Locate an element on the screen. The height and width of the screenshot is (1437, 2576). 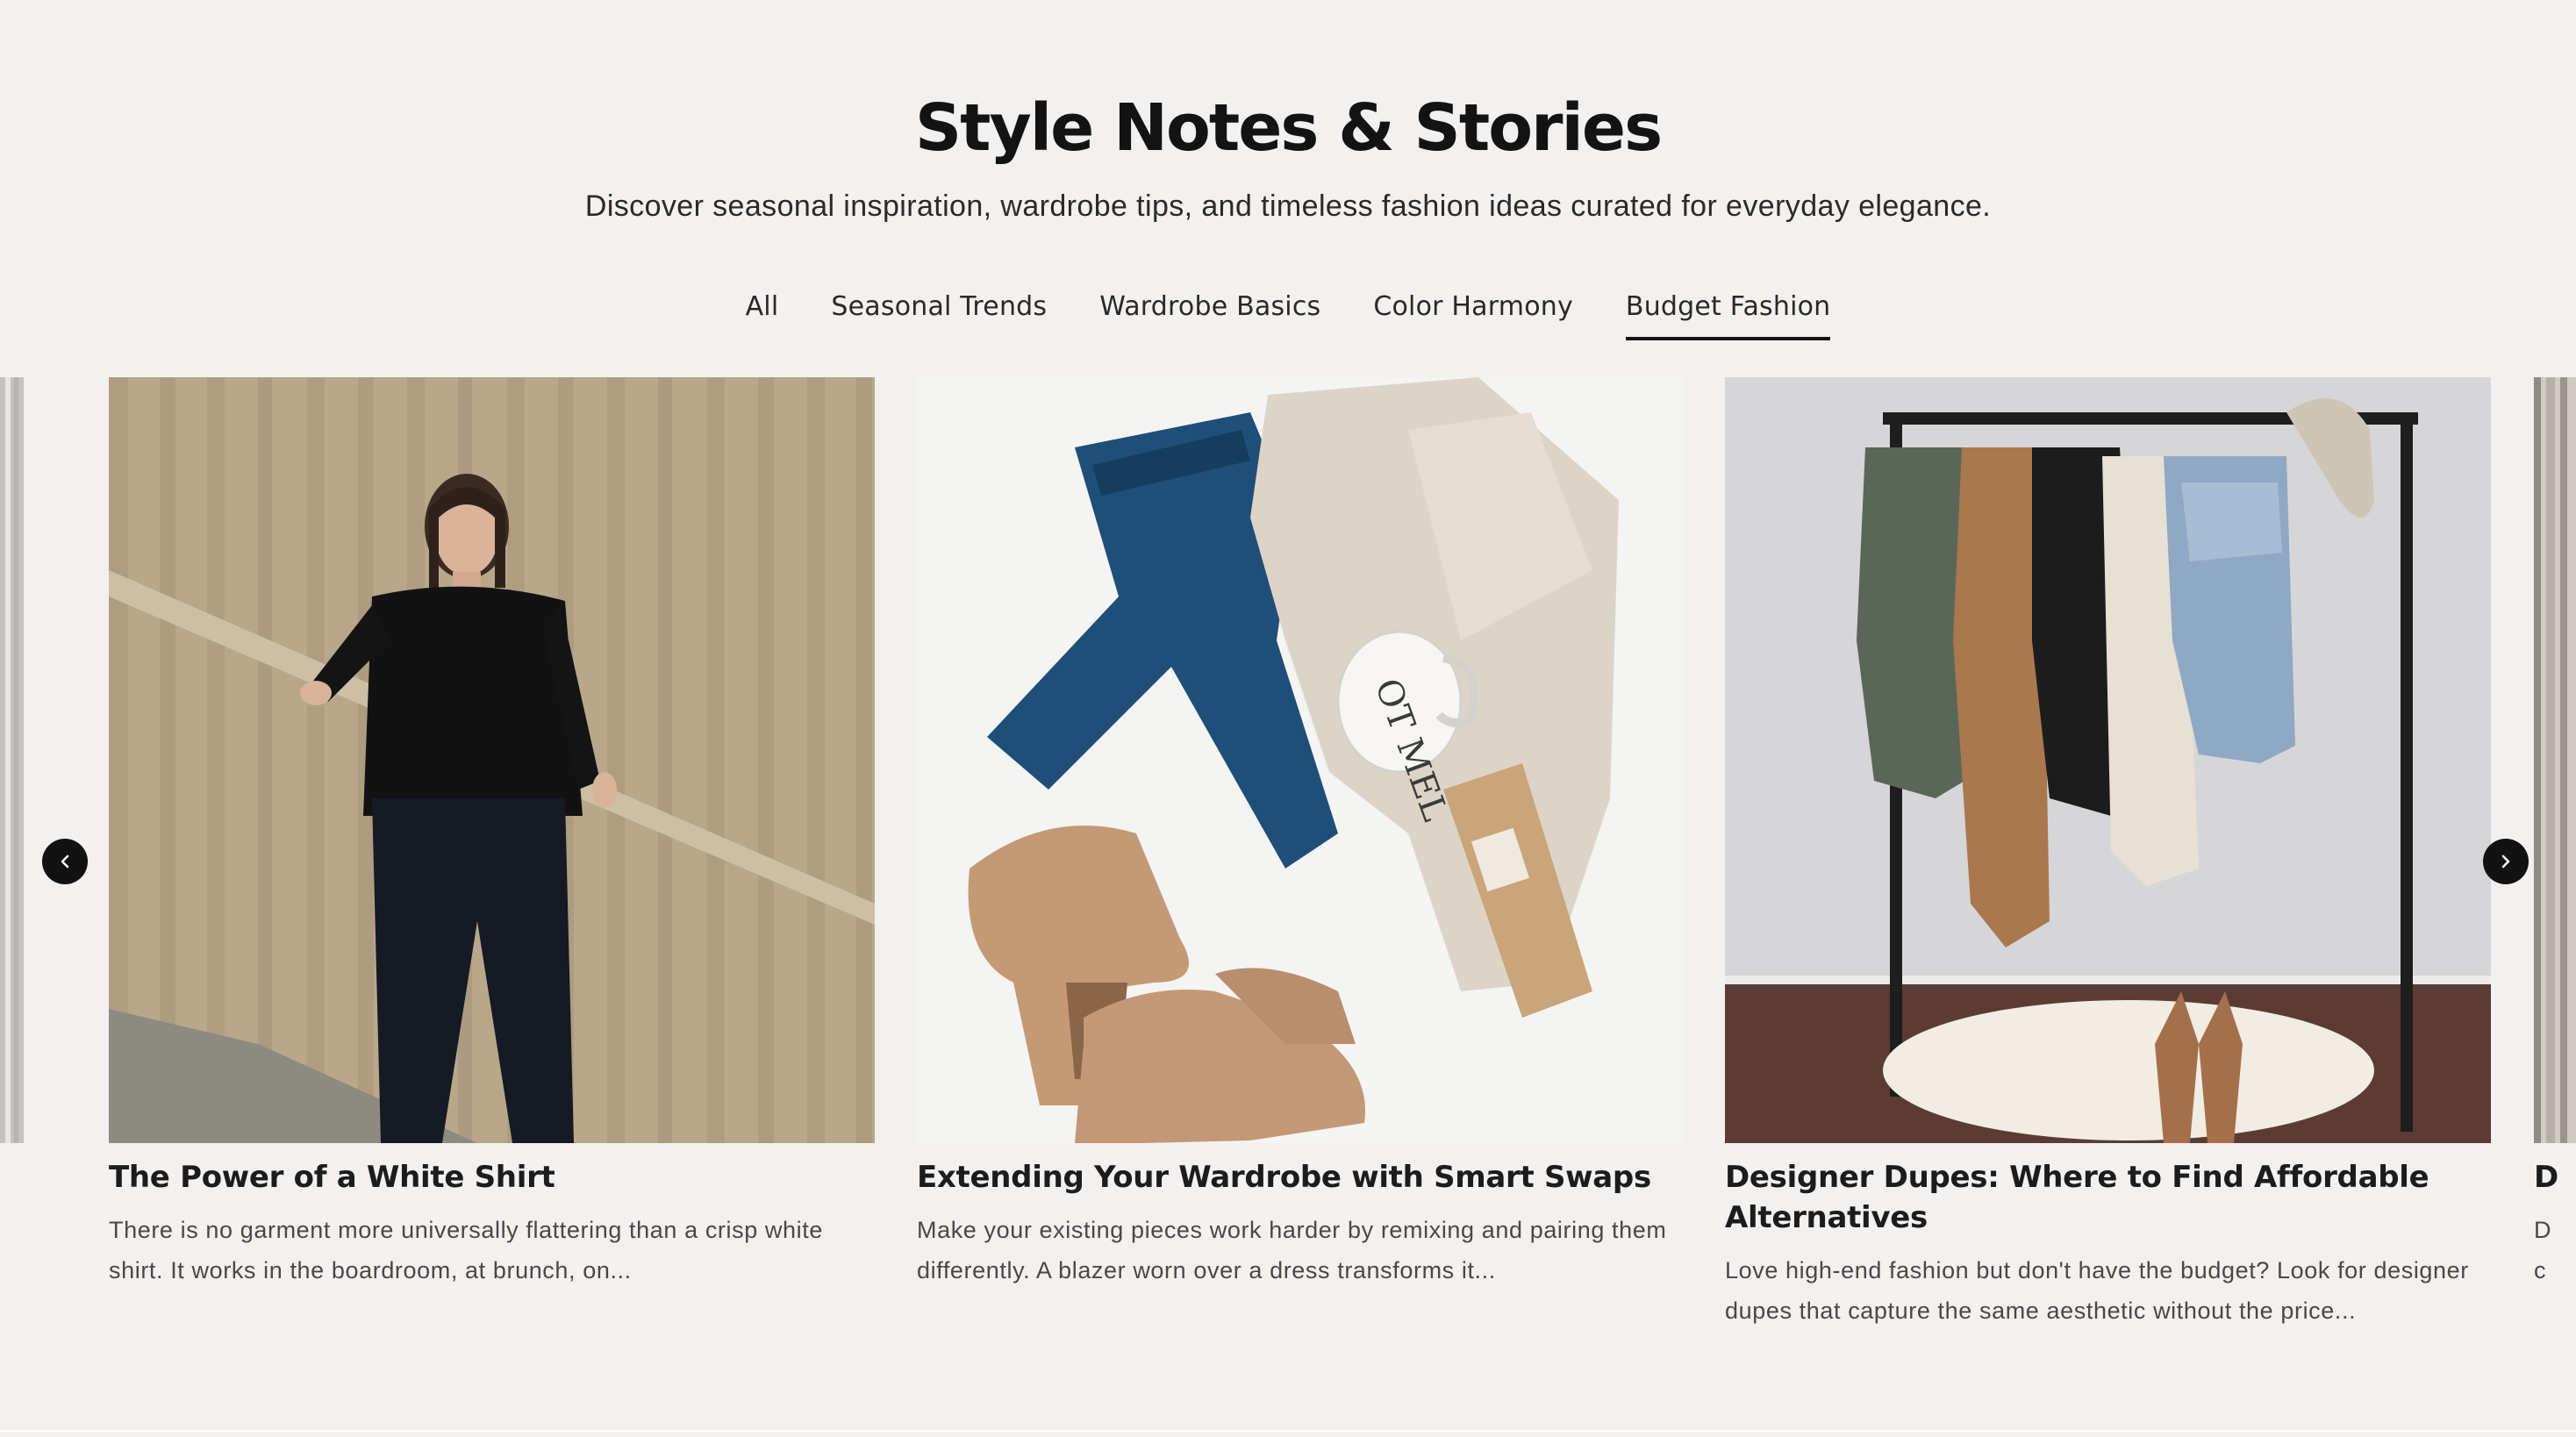
article-title-partial: D is located at coordinates (2555, 1177).